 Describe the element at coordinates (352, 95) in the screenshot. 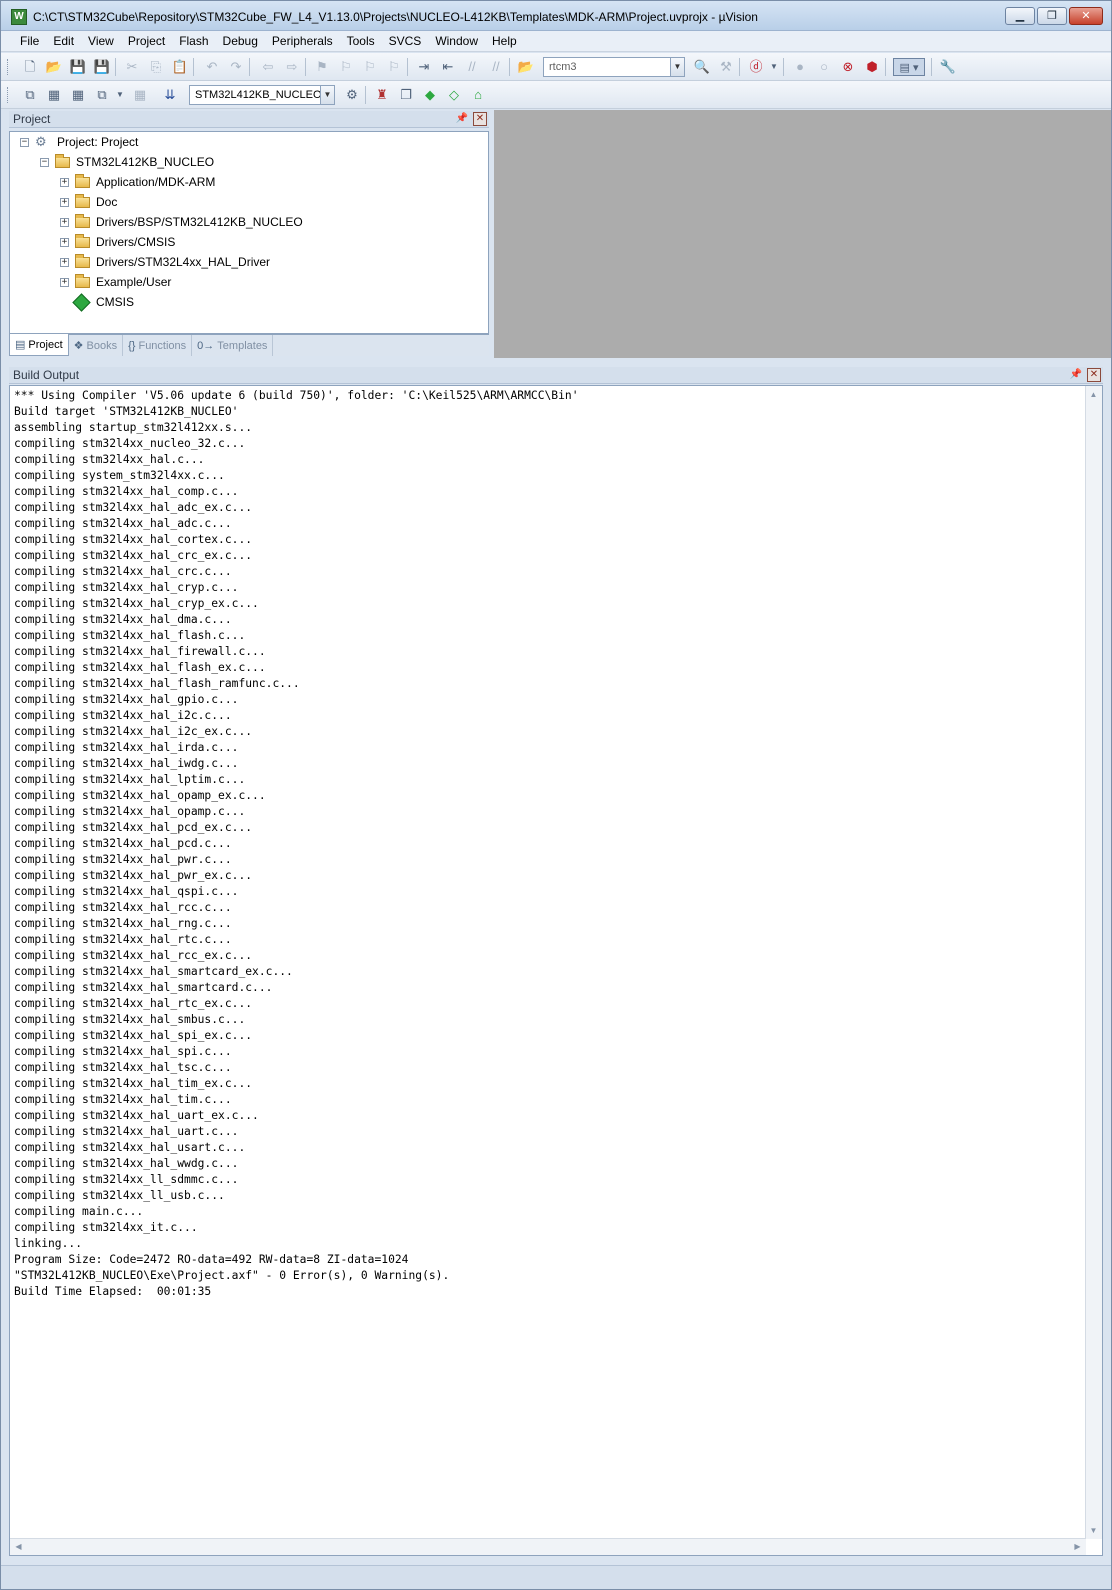

I see `target-options-icon: ⚙` at that location.